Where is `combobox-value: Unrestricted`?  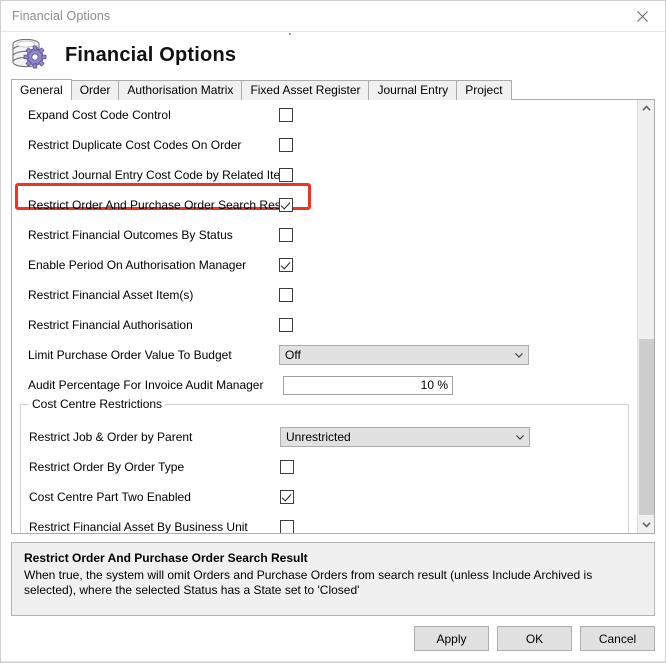 combobox-value: Unrestricted is located at coordinates (318, 437).